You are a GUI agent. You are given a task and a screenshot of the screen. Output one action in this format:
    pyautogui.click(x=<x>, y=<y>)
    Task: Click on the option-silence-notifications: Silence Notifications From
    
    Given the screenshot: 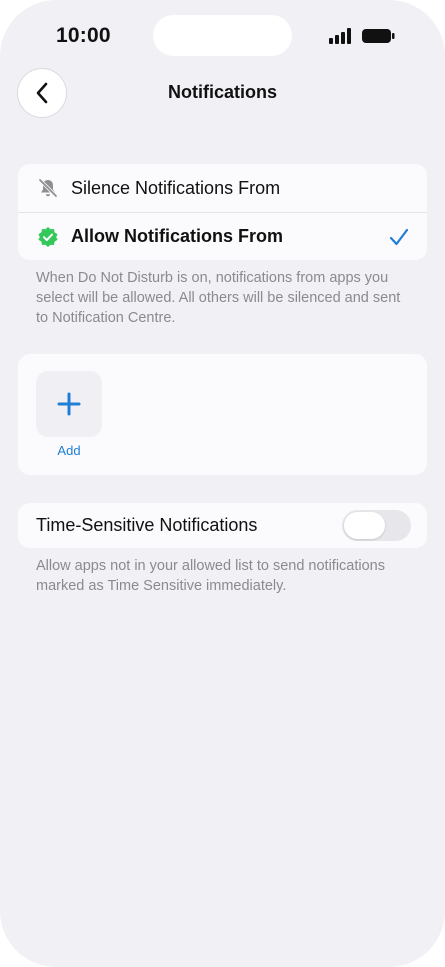 What is the action you would take?
    pyautogui.click(x=222, y=188)
    